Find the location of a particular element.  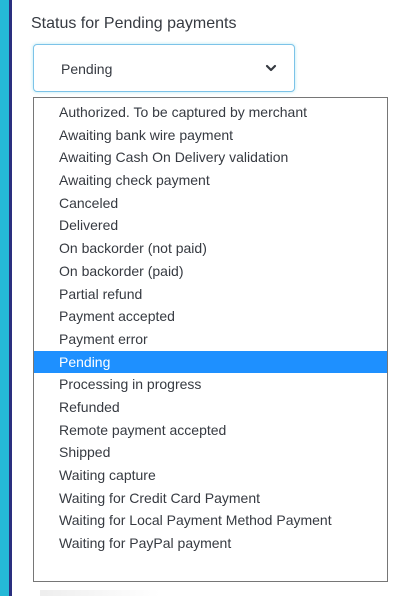

bottom-fade is located at coordinates (100, 593).